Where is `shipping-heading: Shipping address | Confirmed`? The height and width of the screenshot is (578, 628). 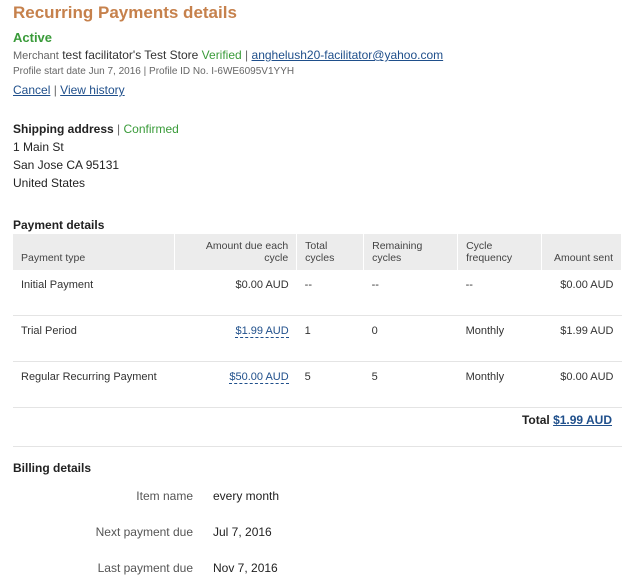 shipping-heading: Shipping address | Confirmed is located at coordinates (96, 129).